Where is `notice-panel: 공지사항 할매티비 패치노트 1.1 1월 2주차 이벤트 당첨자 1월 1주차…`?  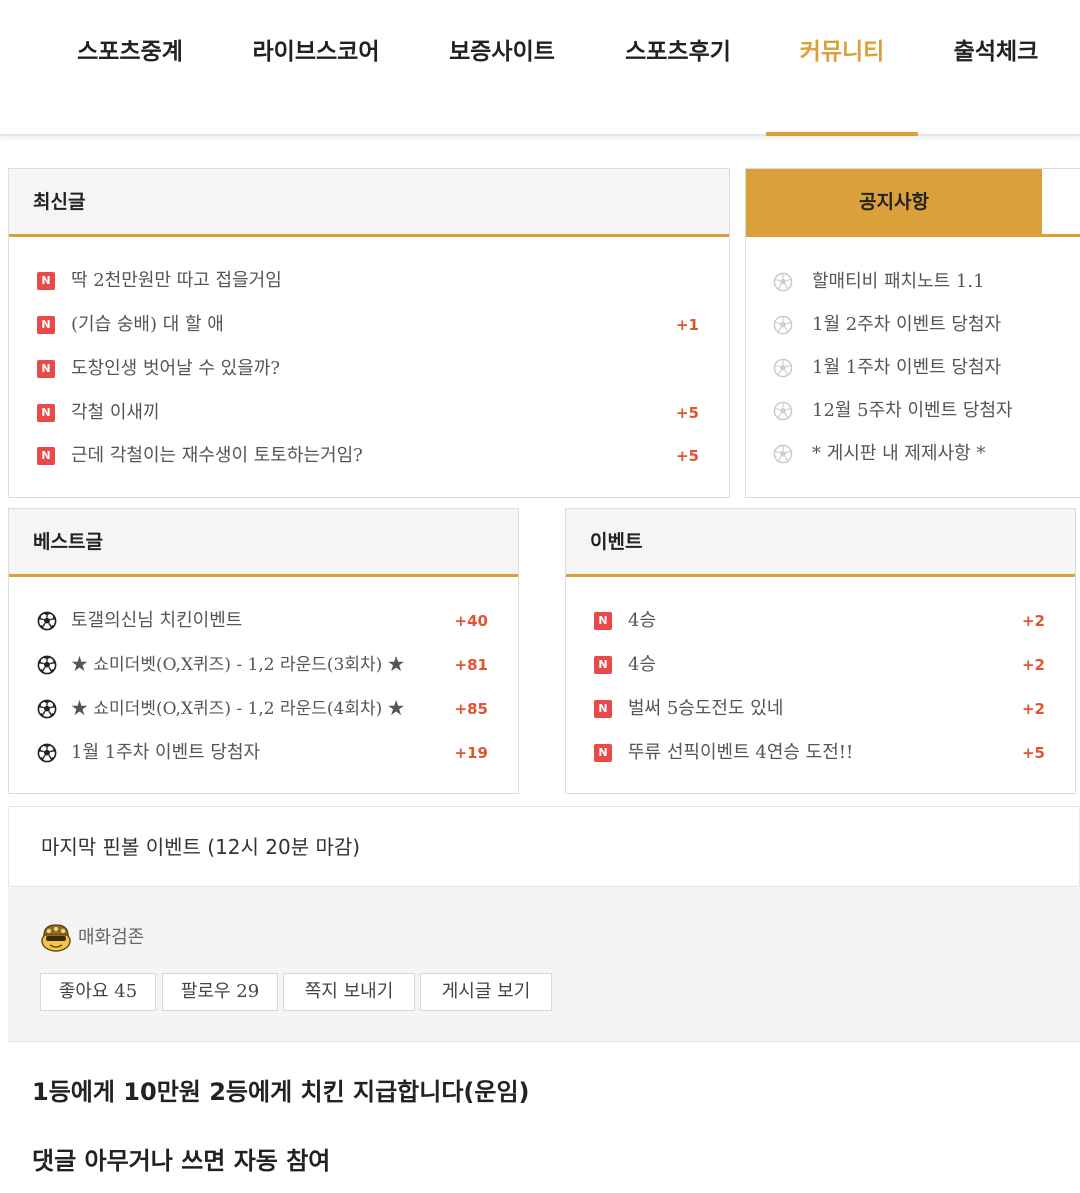 notice-panel: 공지사항 할매티비 패치노트 1.1 1월 2주차 이벤트 당첨자 1월 1주차… is located at coordinates (912, 333).